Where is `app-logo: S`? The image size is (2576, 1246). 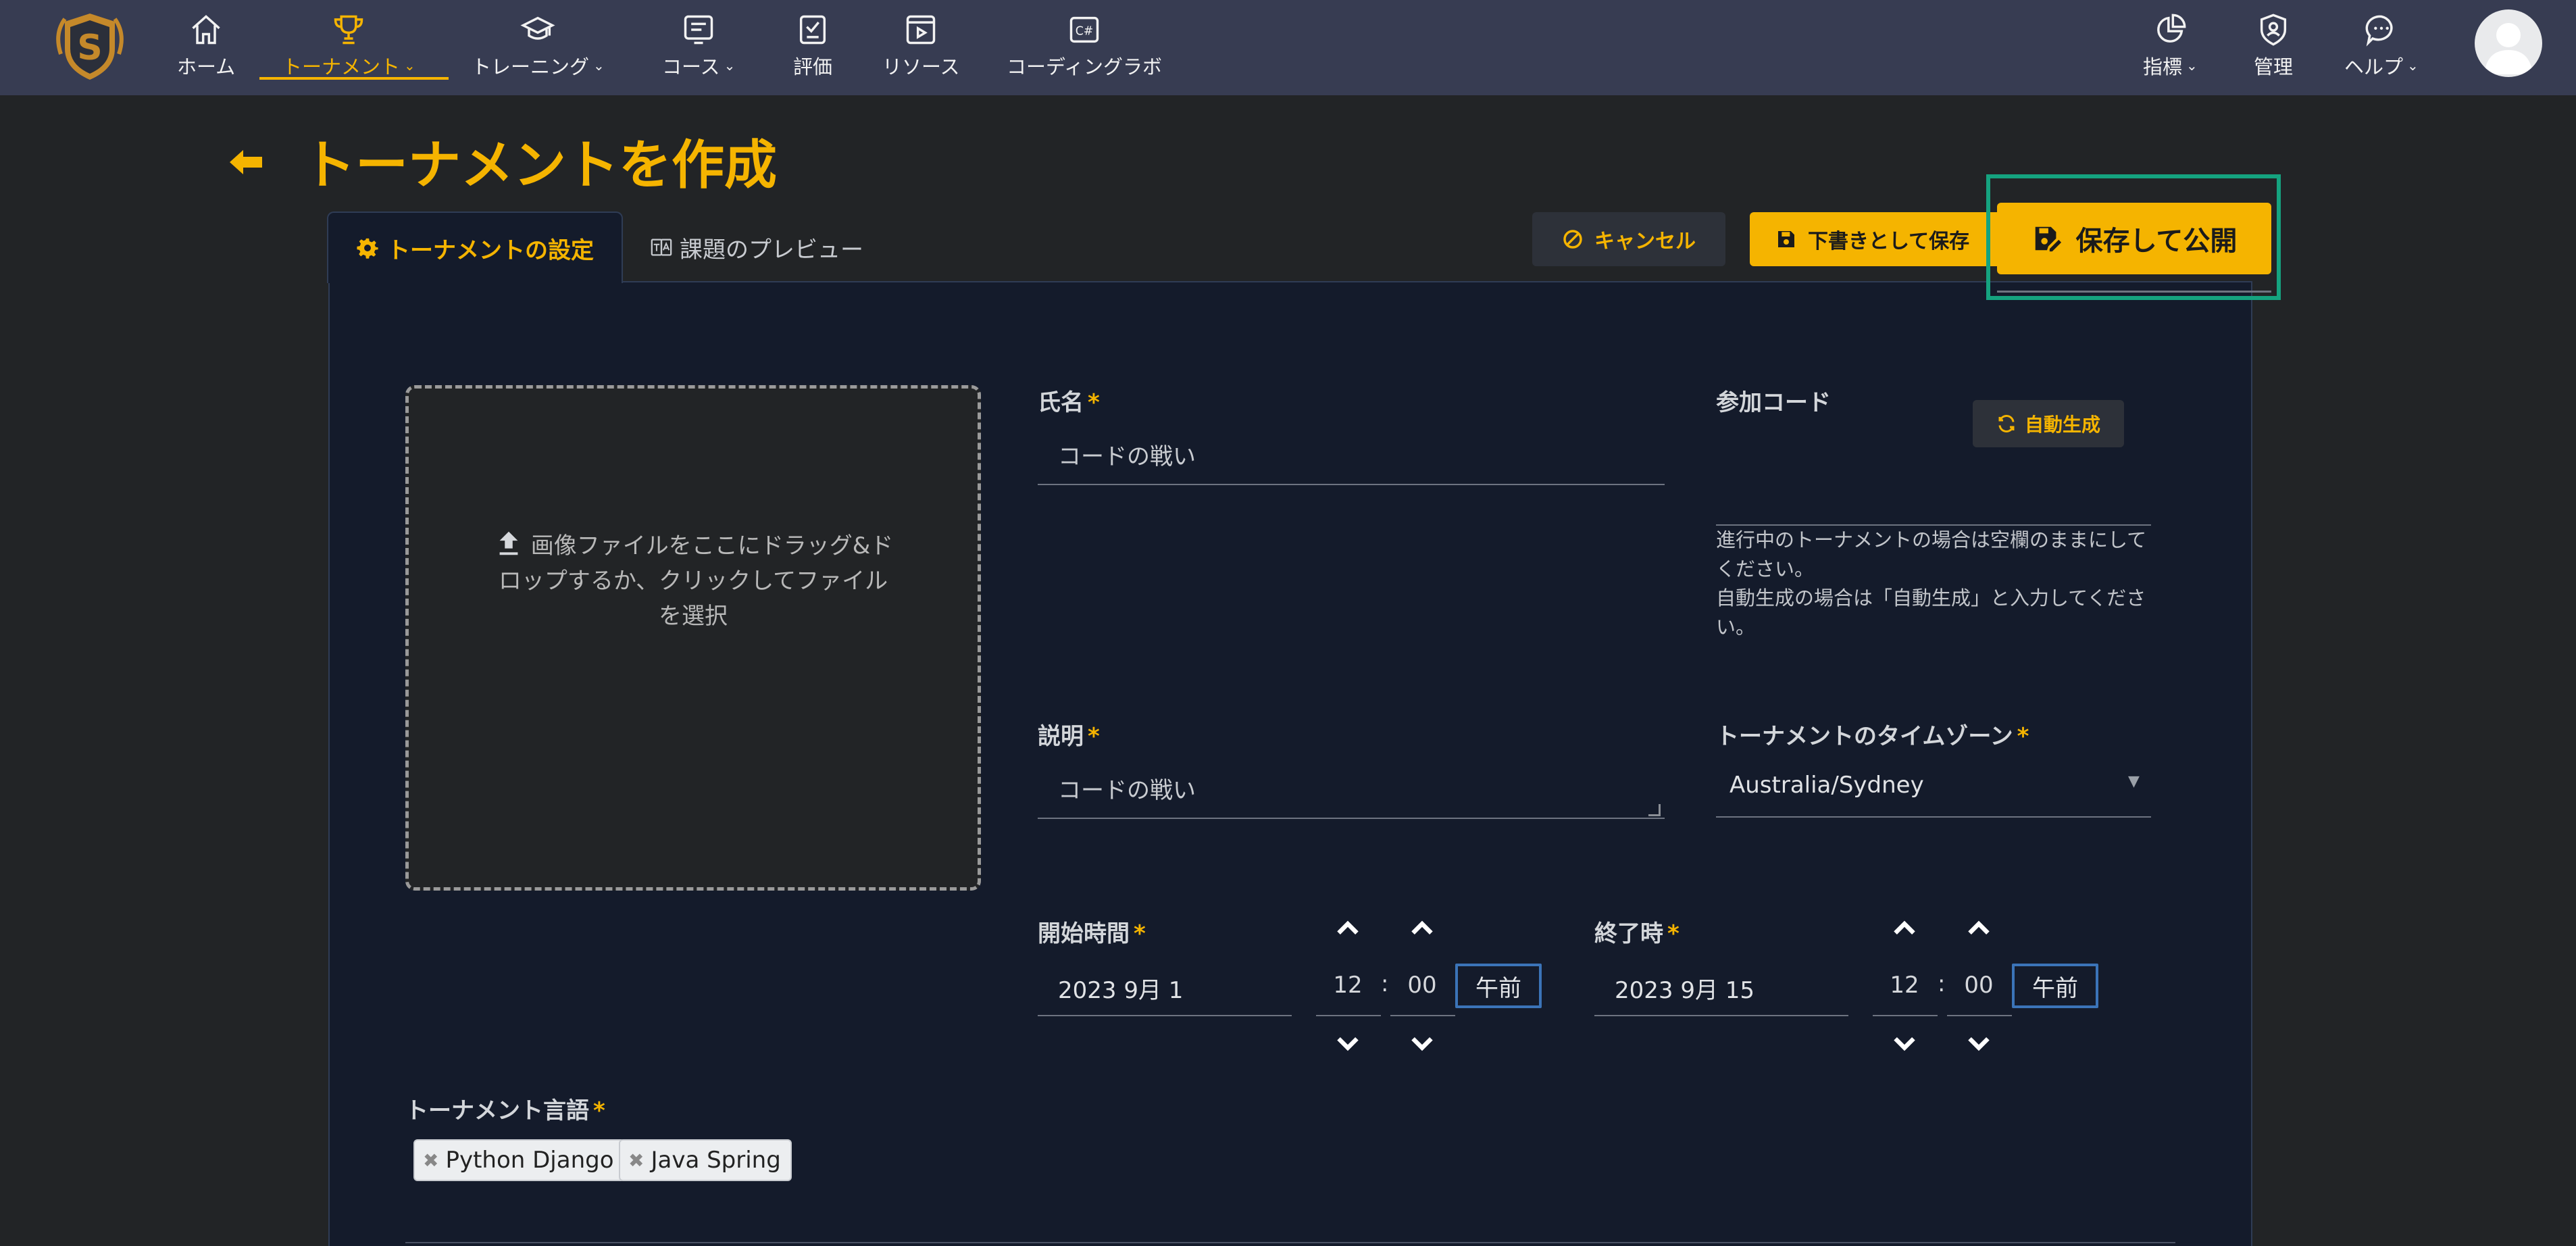 app-logo: S is located at coordinates (89, 46).